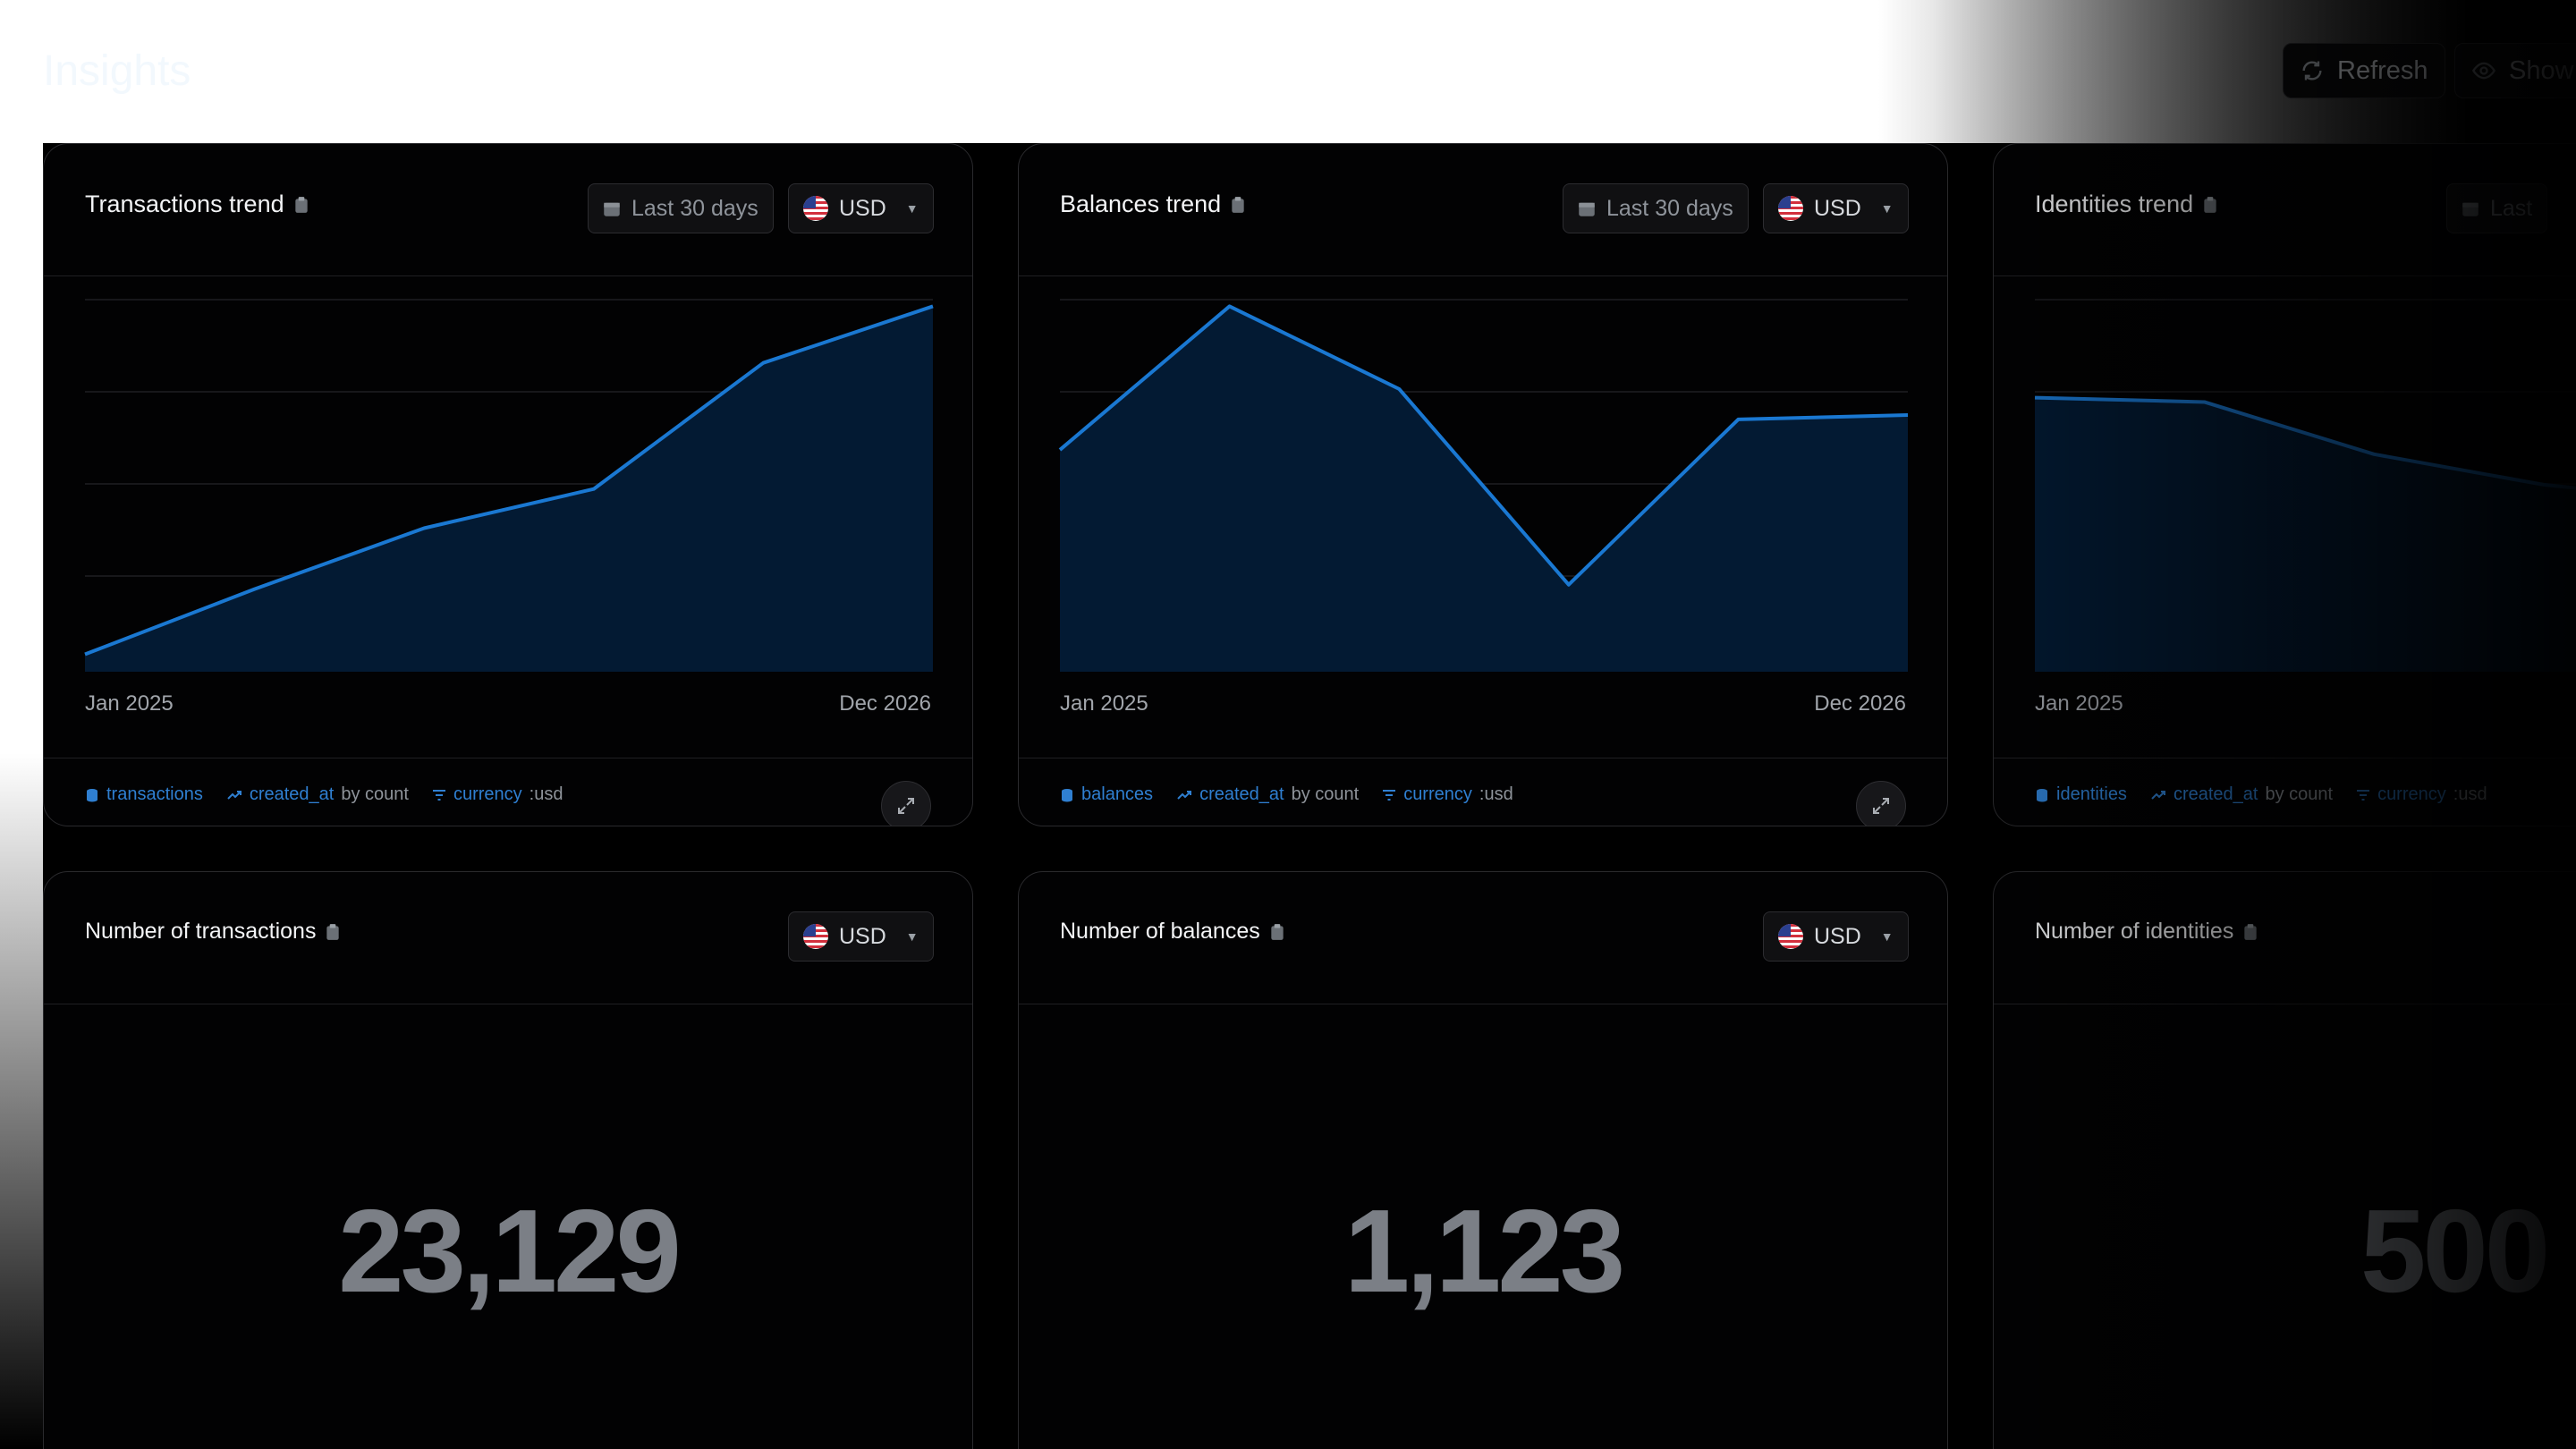 This screenshot has width=2576, height=1449. I want to click on metric-value: 23,129, so click(510, 1251).